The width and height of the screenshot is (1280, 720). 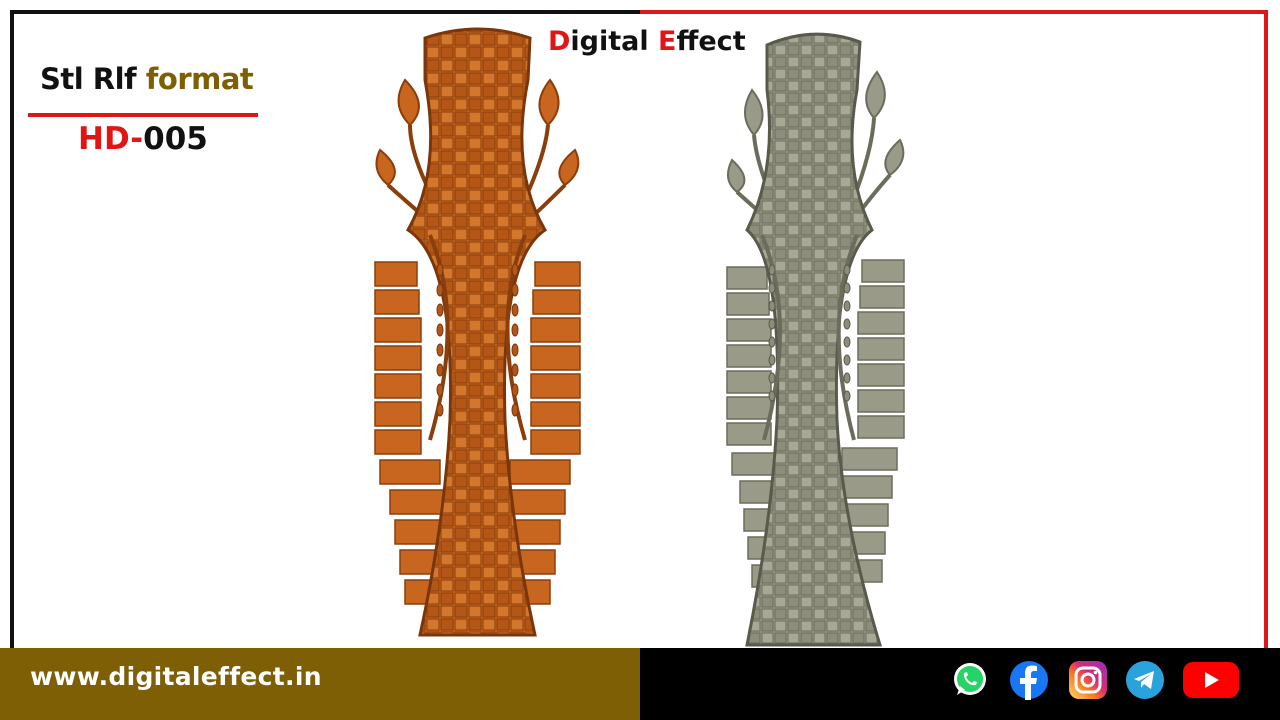 What do you see at coordinates (12, 330) in the screenshot?
I see `frame-border-left` at bounding box center [12, 330].